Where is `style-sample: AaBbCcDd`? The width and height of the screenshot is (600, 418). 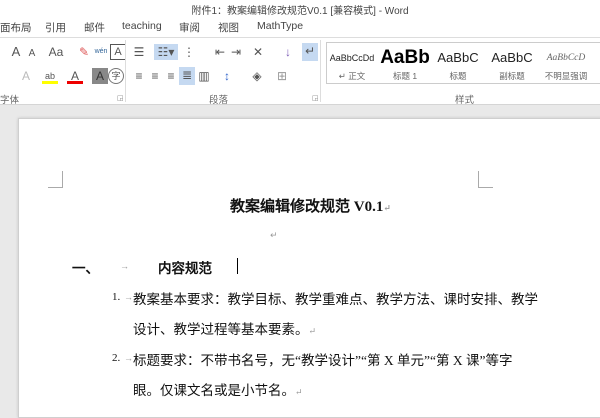
style-sample: AaBbCcDd is located at coordinates (352, 58).